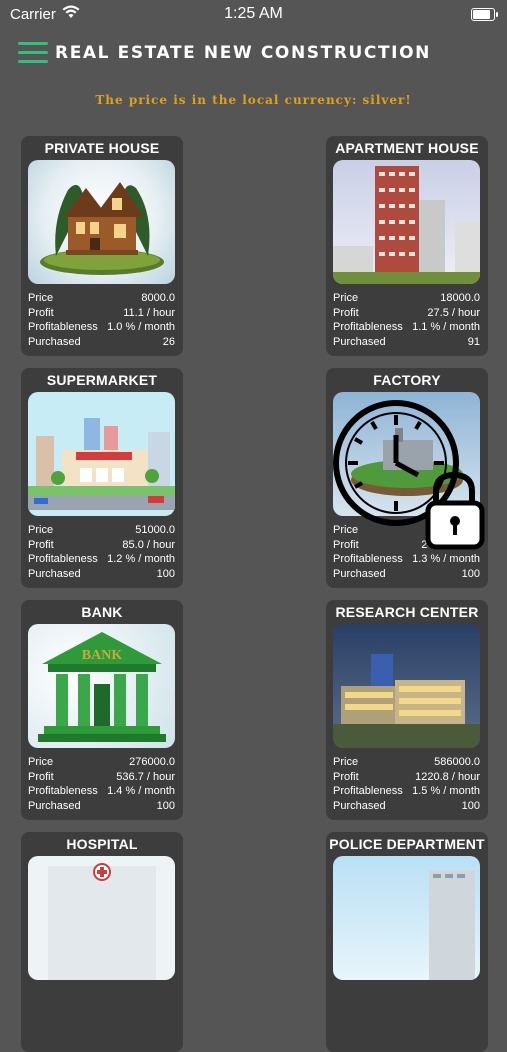 This screenshot has width=507, height=1052. Describe the element at coordinates (406, 298) in the screenshot. I see `stat-row: Price 18000.0` at that location.